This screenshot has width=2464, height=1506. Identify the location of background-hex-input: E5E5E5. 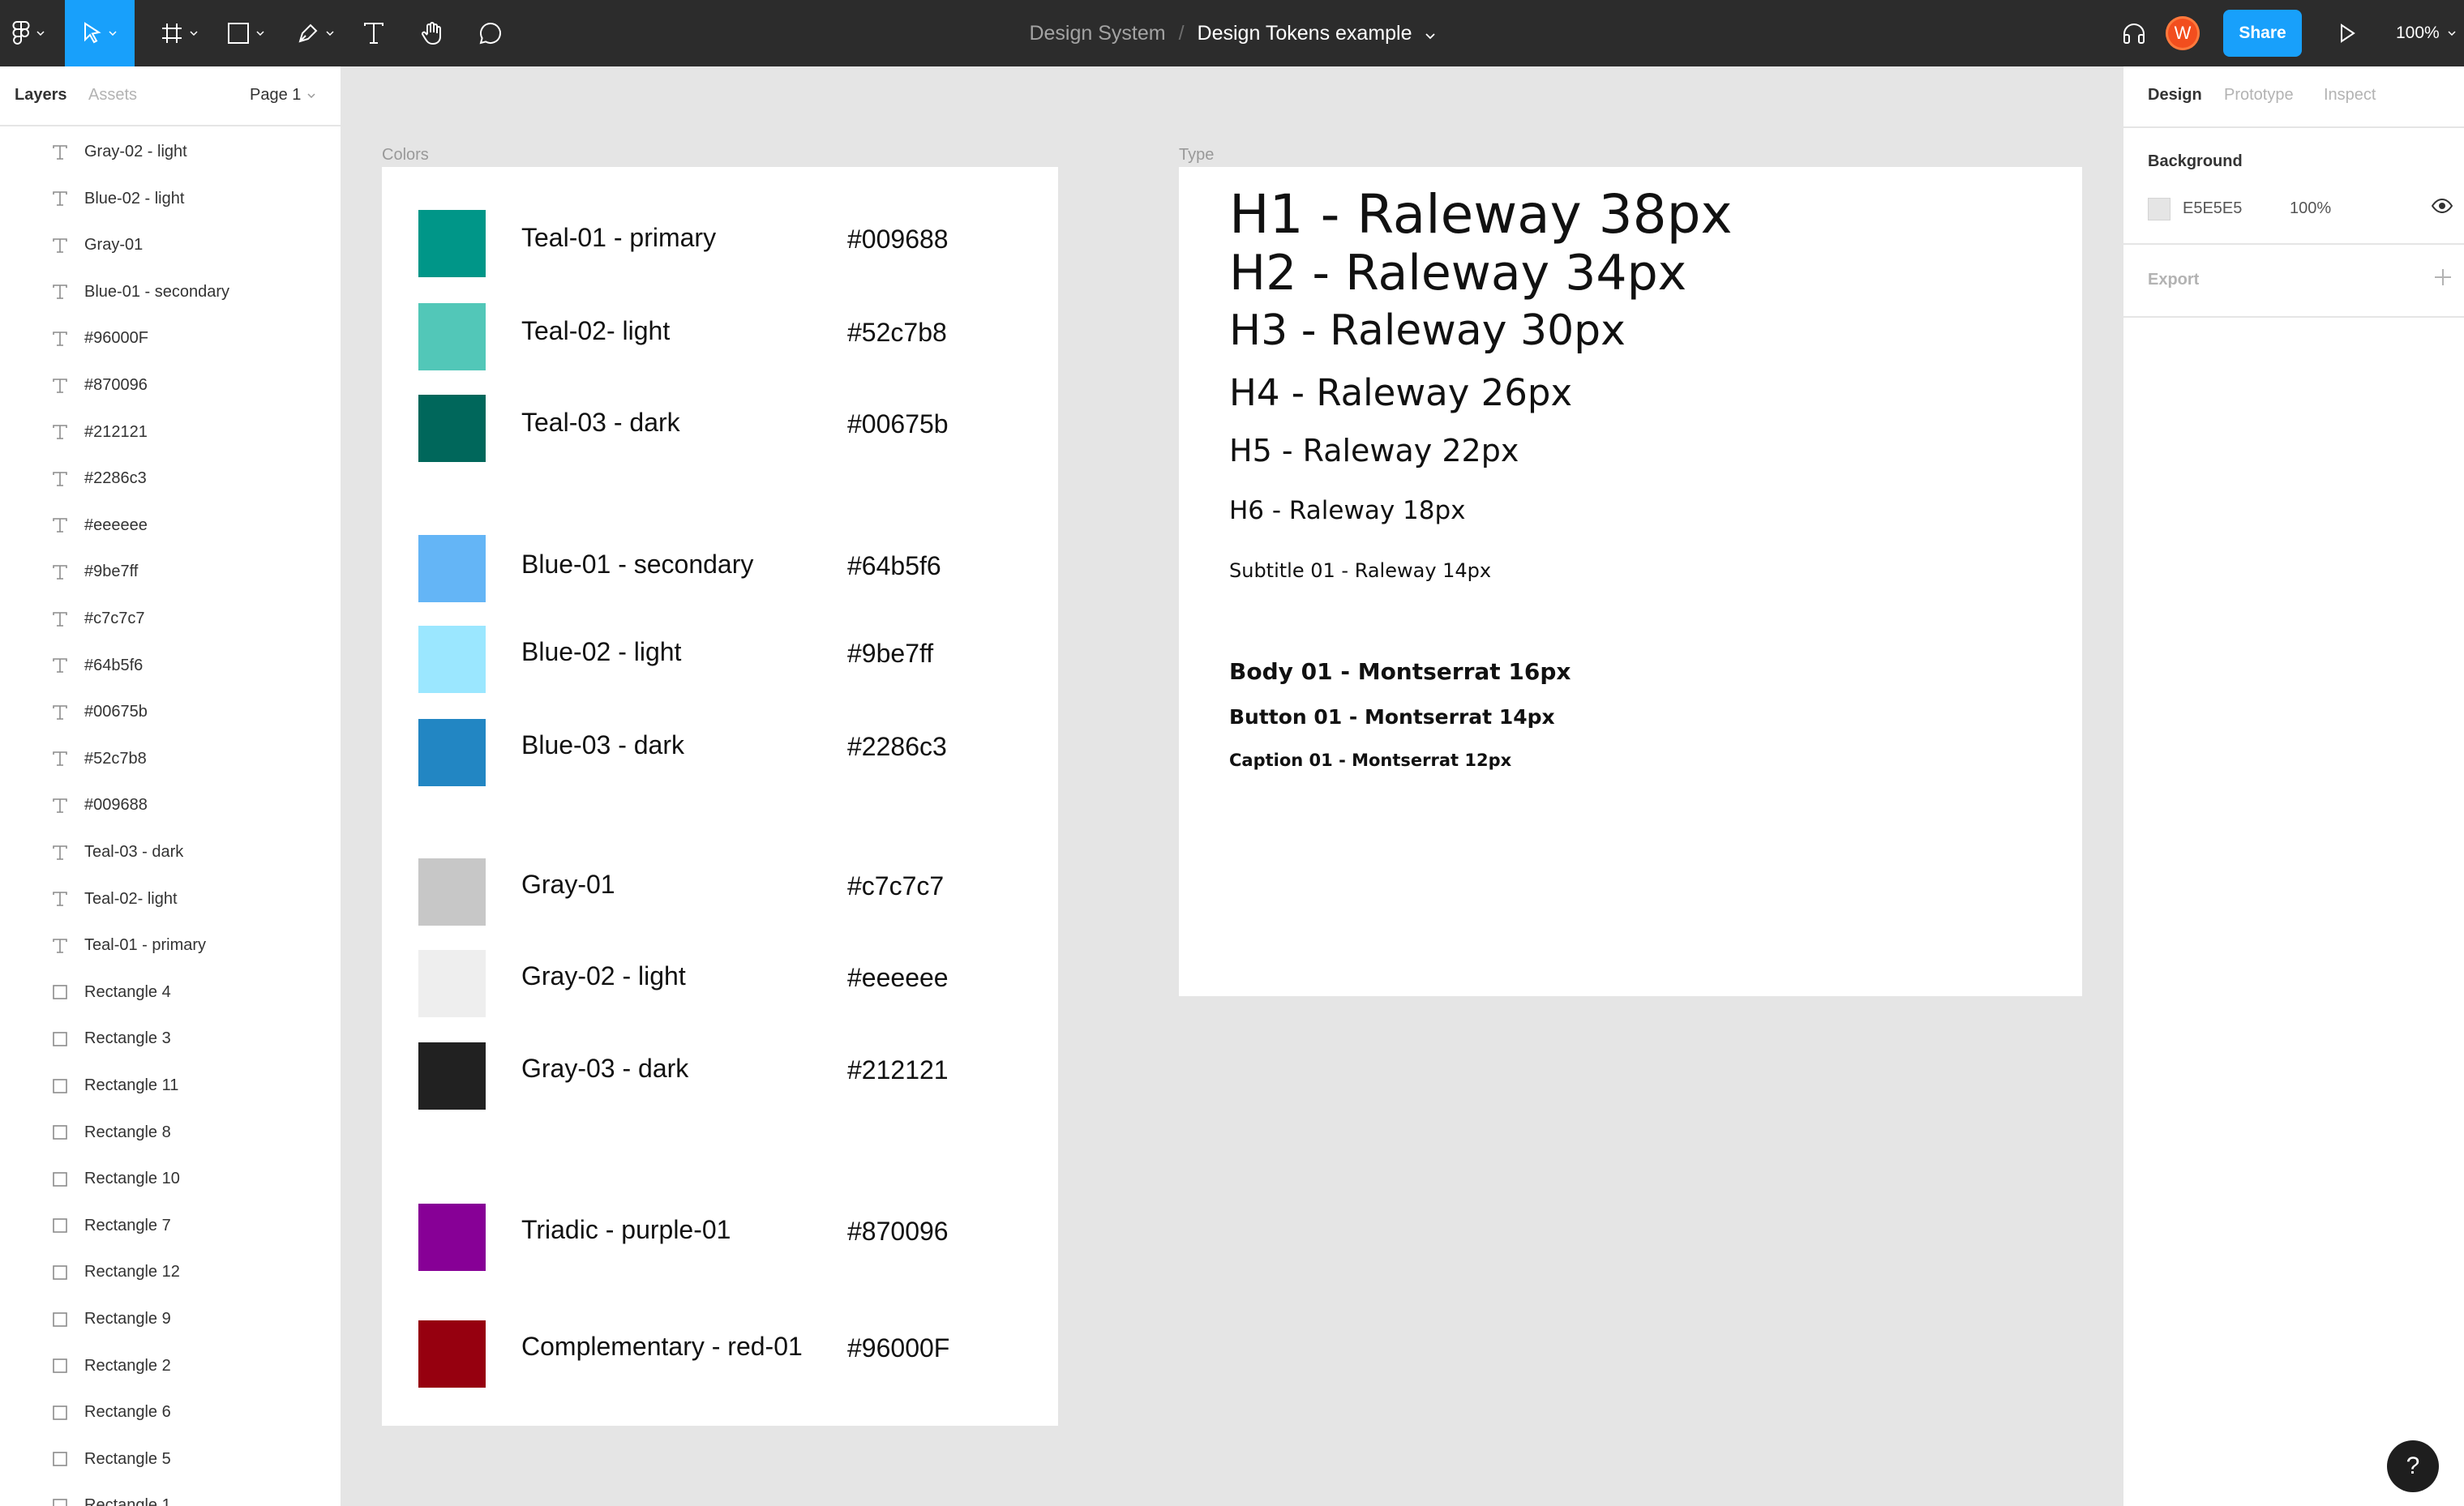
(2212, 208).